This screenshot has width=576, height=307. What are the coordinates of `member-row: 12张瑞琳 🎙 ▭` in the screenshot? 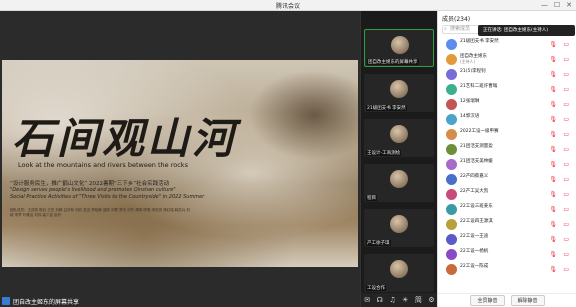 It's located at (507, 104).